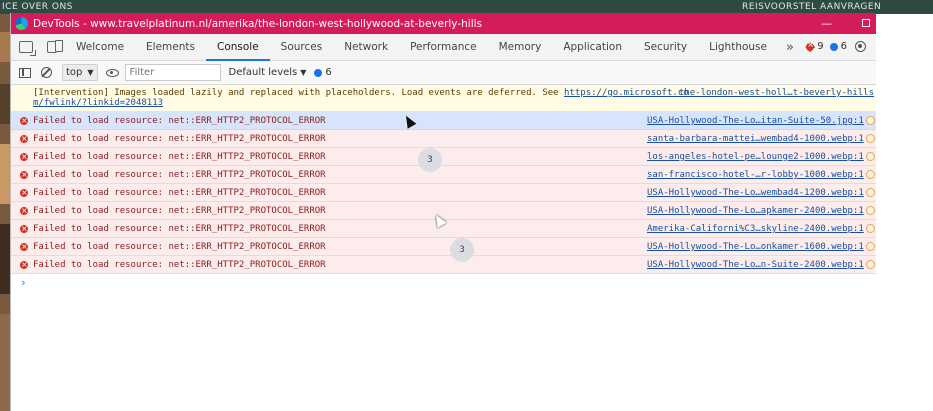  I want to click on tab-elements: Elements, so click(170, 47).